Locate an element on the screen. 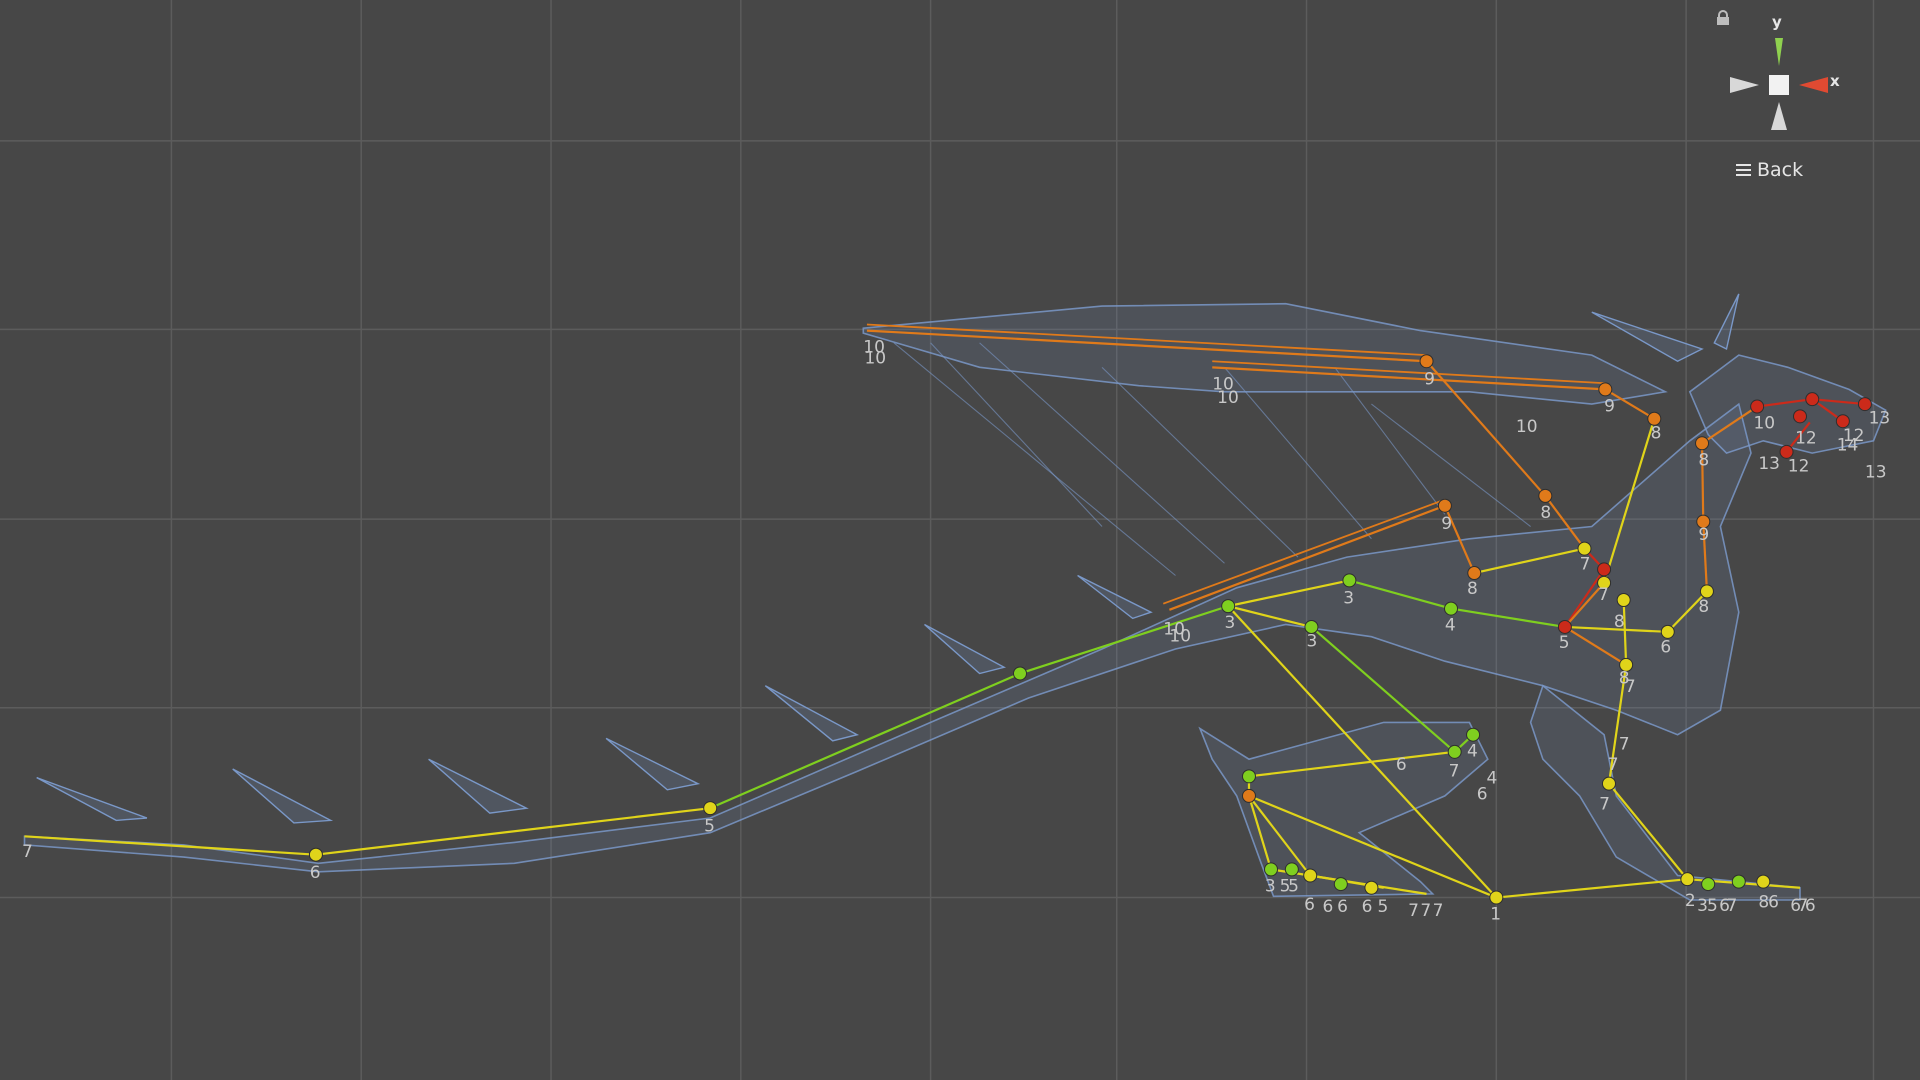 The width and height of the screenshot is (1920, 1080). back-button: Back is located at coordinates (1769, 170).